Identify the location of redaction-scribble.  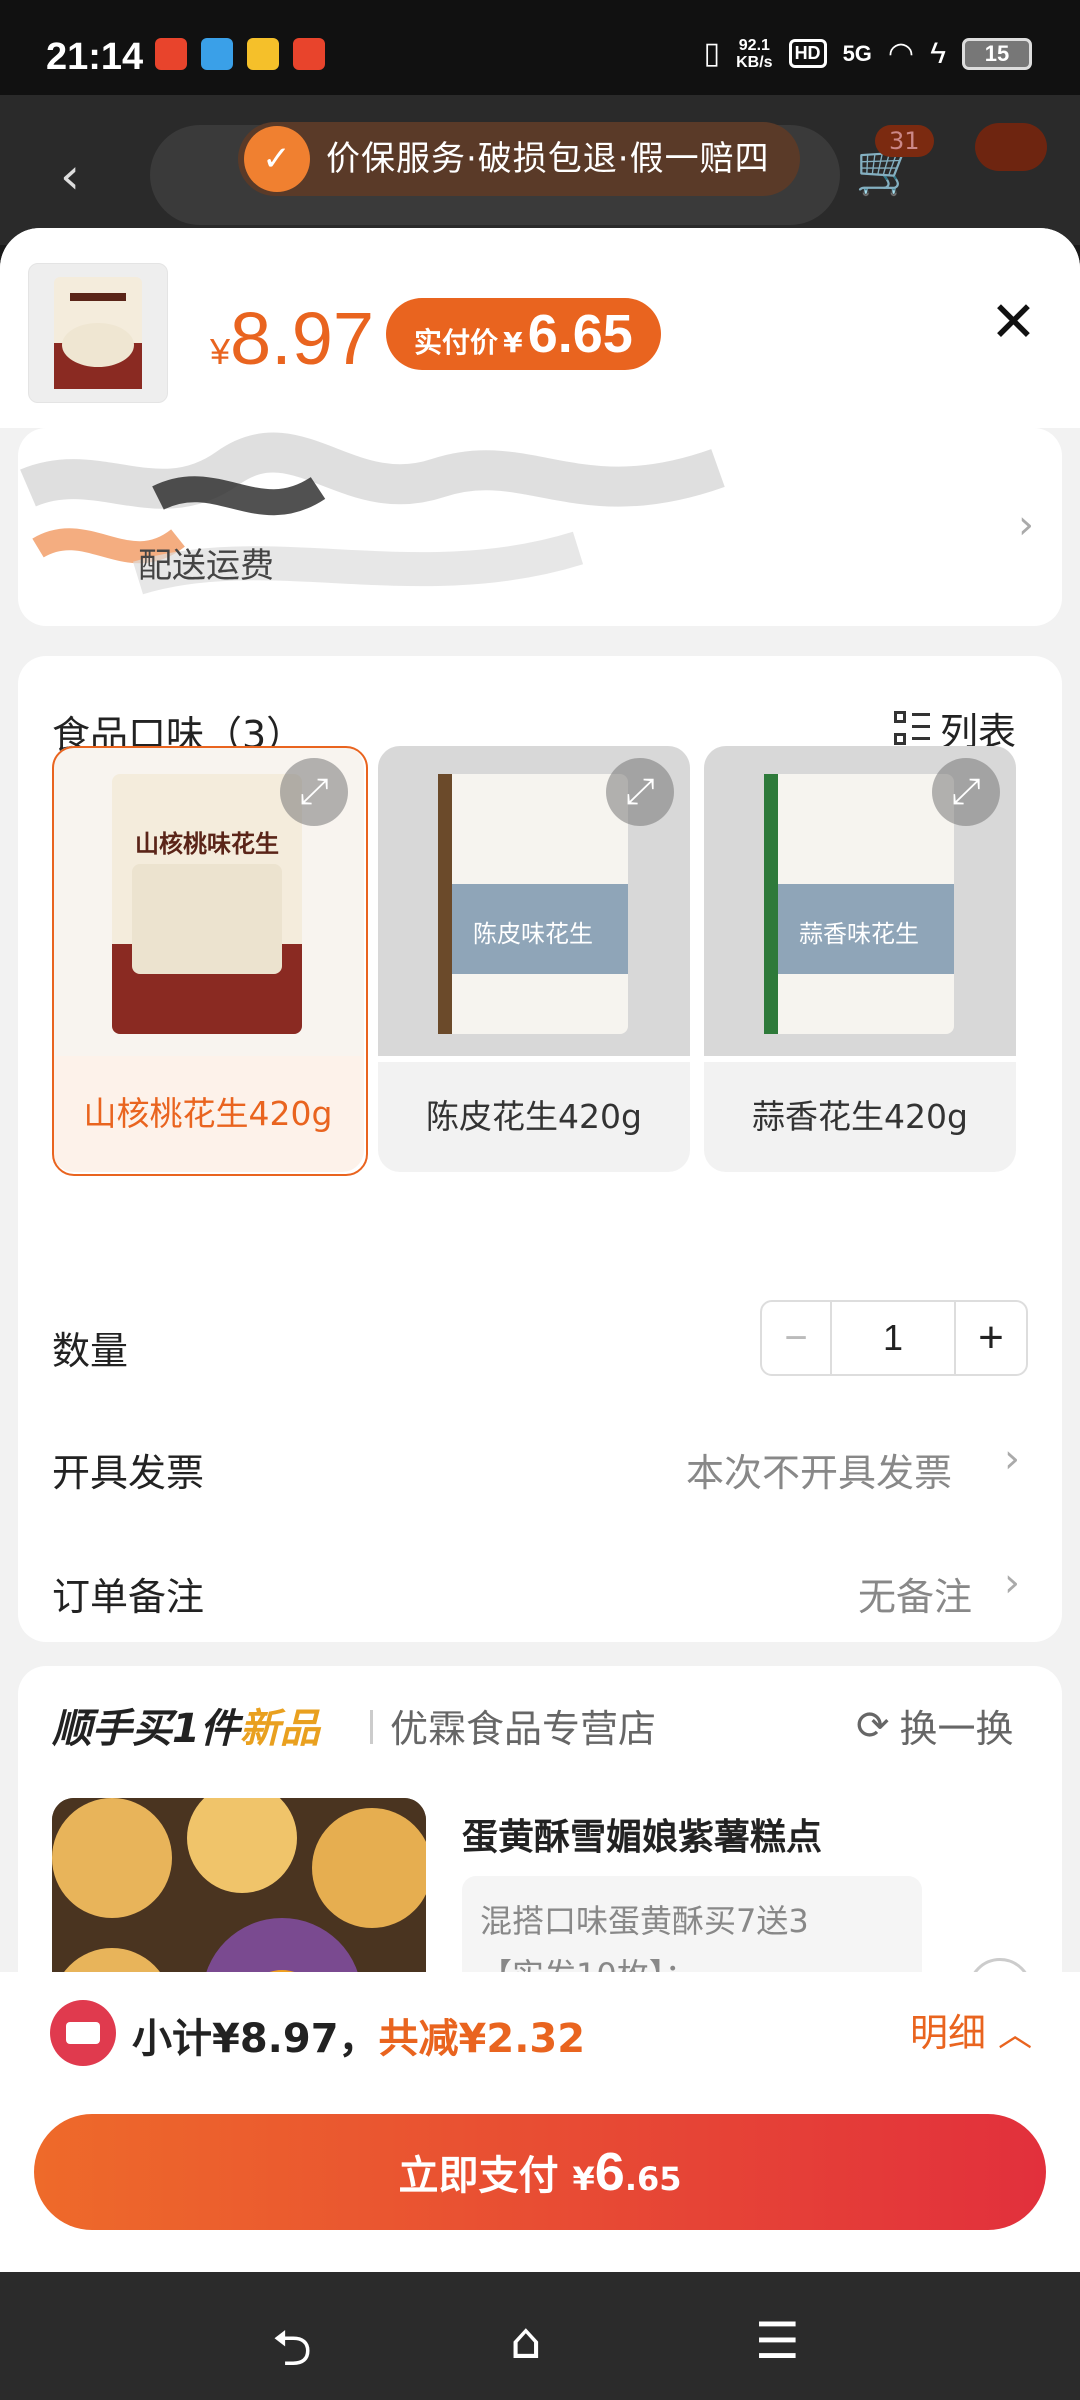
(372, 513).